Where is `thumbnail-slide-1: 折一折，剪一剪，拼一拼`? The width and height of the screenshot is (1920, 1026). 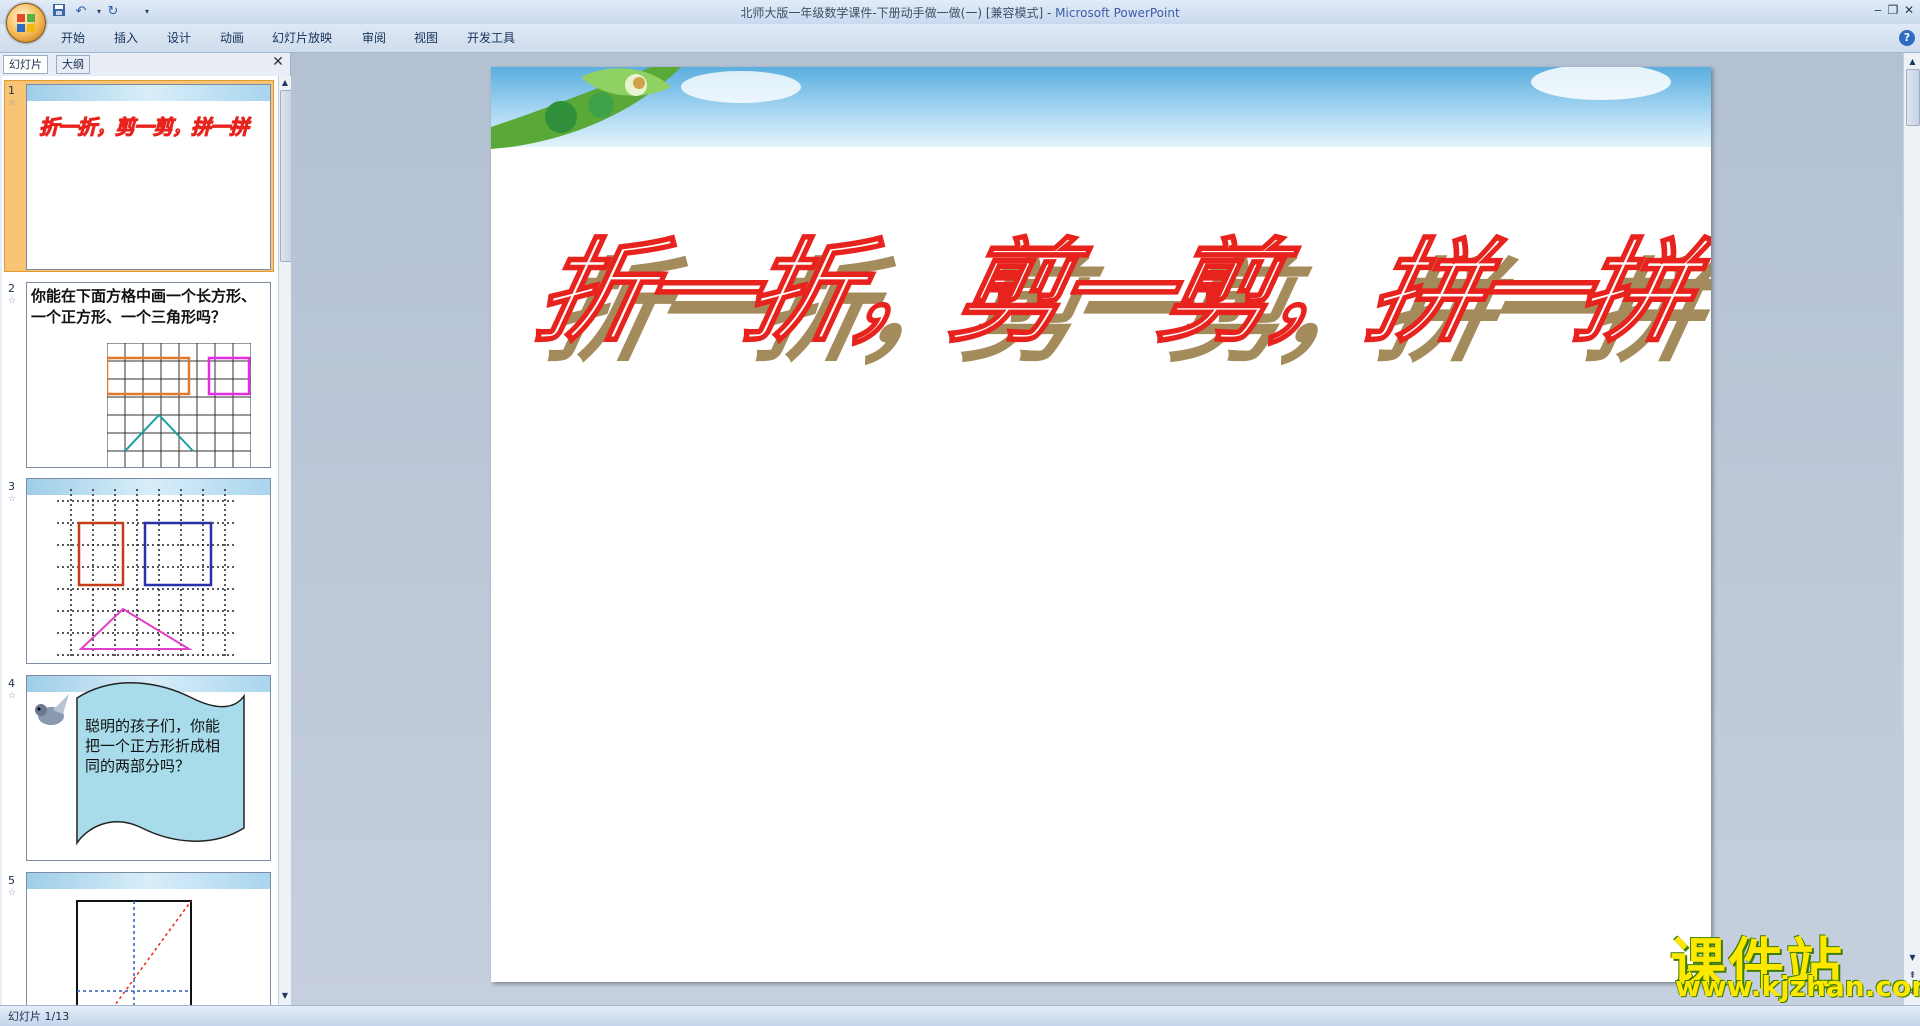 thumbnail-slide-1: 折一折，剪一剪，拼一拼 is located at coordinates (148, 177).